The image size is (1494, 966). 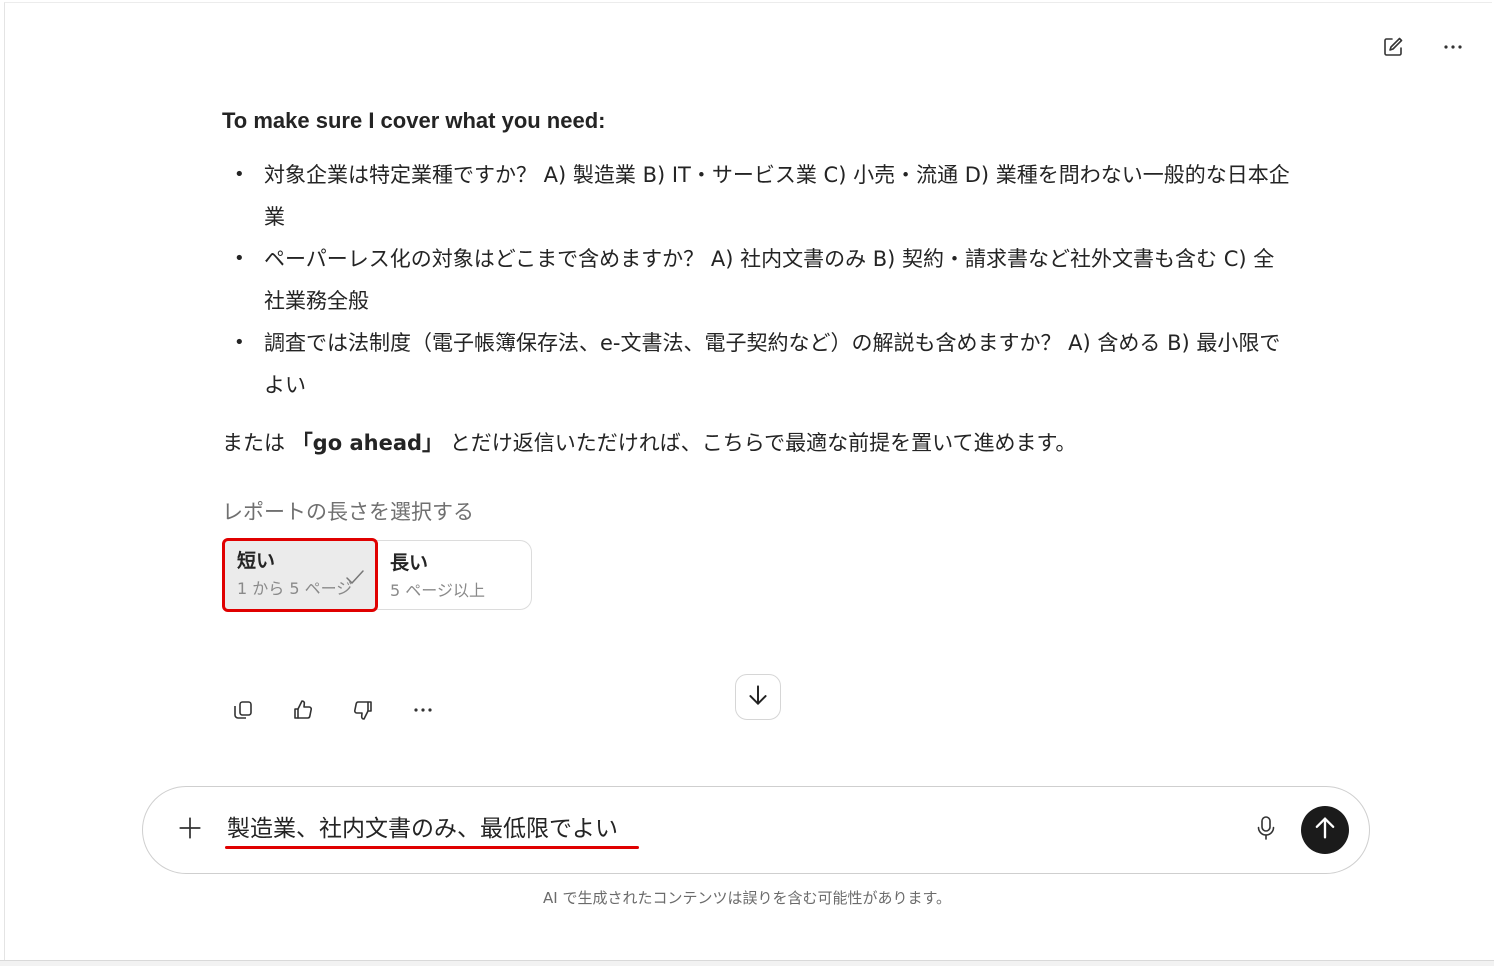 I want to click on copy-button, so click(x=243, y=710).